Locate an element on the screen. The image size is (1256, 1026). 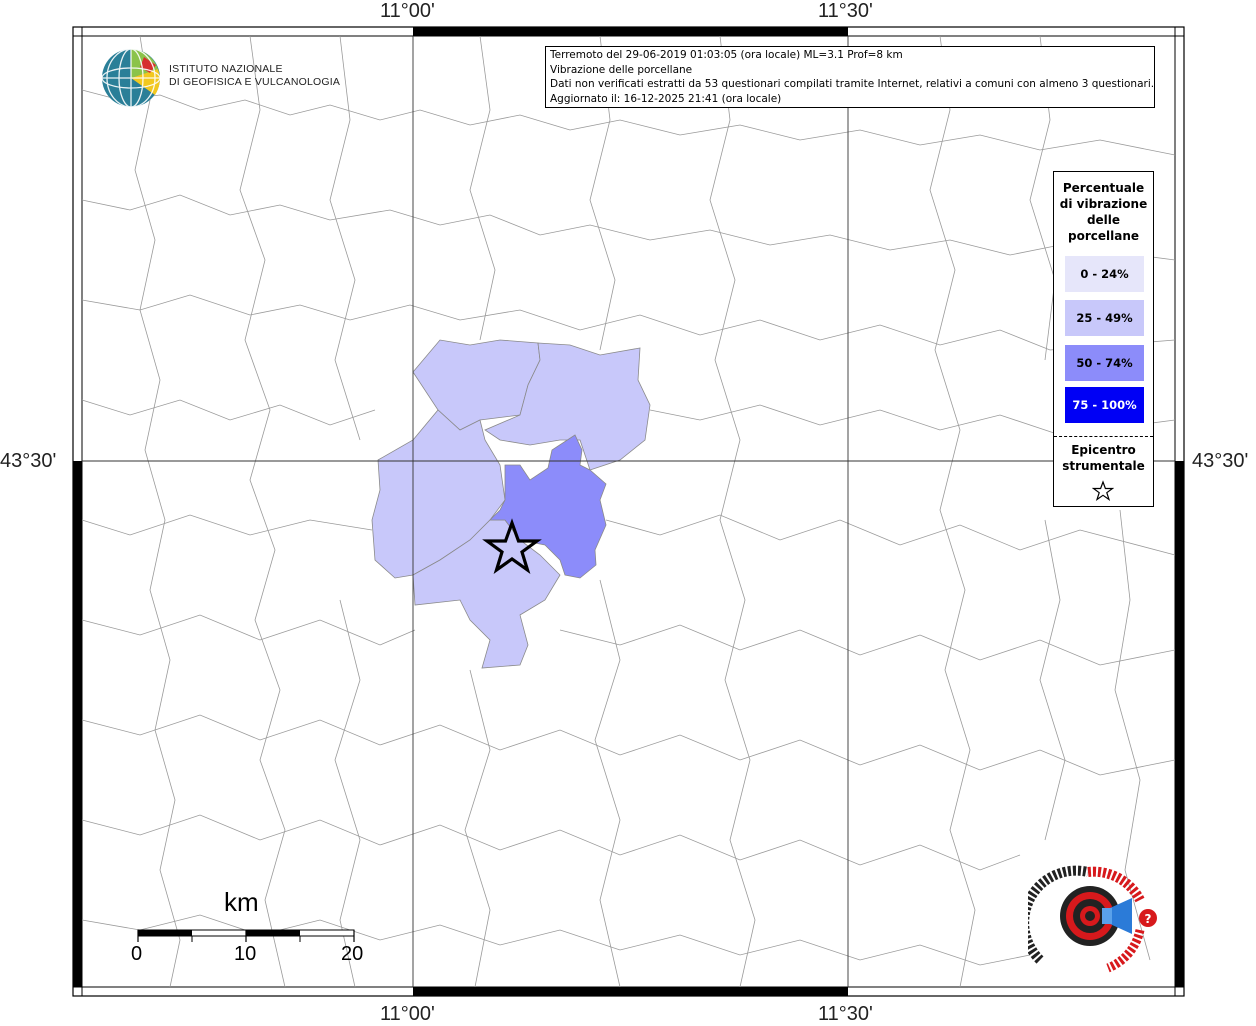
lon-label-bottom-1: 11°00' is located at coordinates (407, 1014).